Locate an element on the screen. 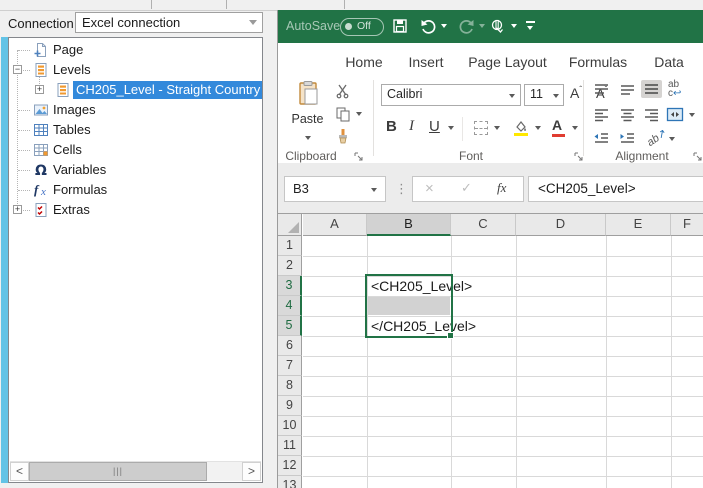 The image size is (703, 488). align-center-button is located at coordinates (627, 115).